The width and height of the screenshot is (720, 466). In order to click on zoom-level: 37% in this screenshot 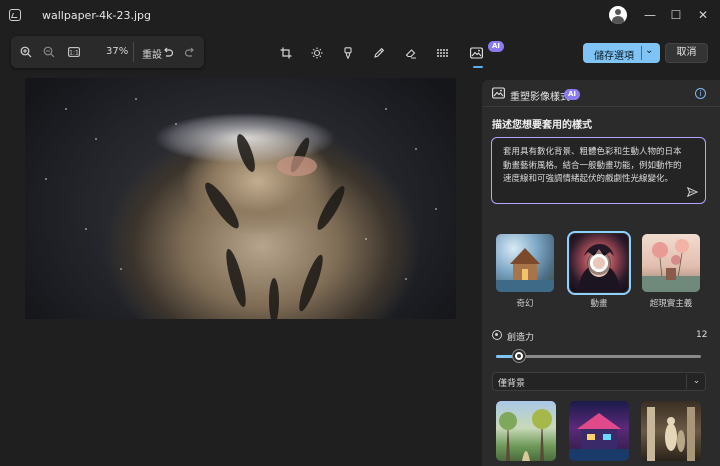, I will do `click(117, 51)`.